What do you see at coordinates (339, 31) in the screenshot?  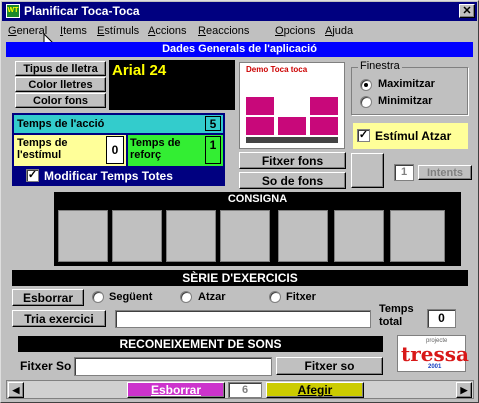 I see `menu-ajuda: Ajuda` at bounding box center [339, 31].